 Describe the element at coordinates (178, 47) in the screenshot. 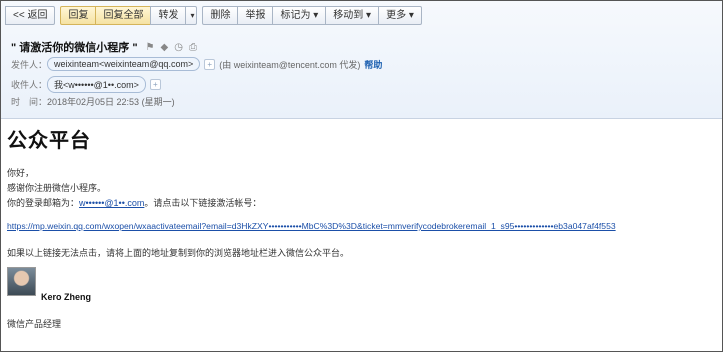

I see `clock-icon: ◷` at that location.